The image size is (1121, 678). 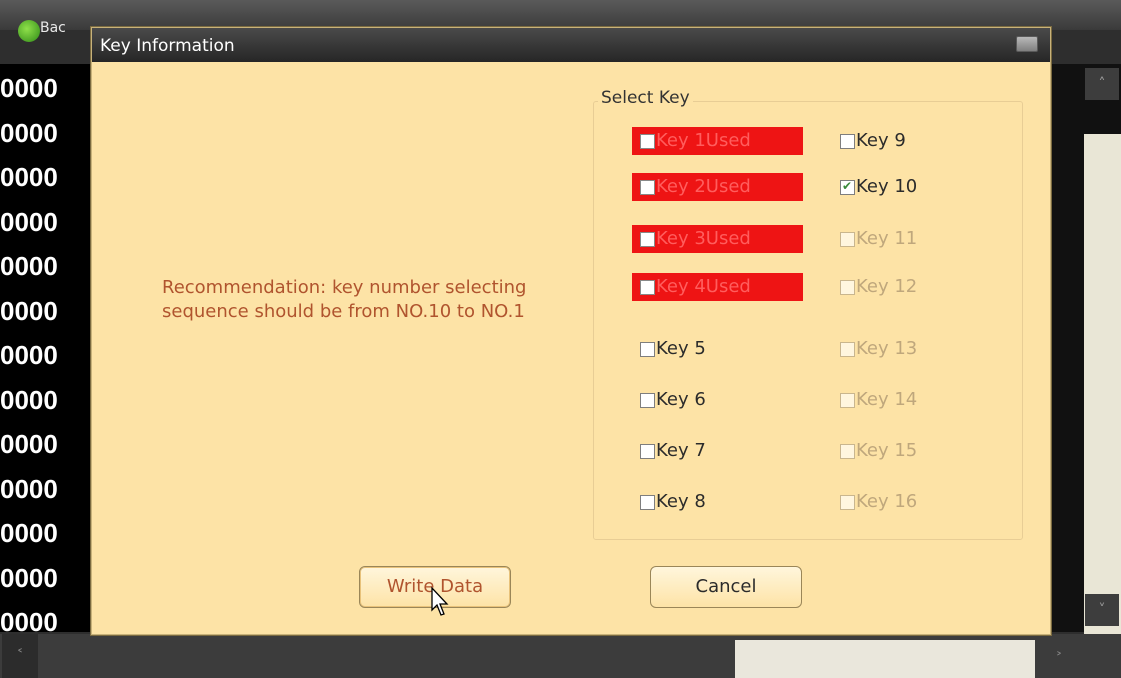 I want to click on background-window-titlebar, so click(x=560, y=15).